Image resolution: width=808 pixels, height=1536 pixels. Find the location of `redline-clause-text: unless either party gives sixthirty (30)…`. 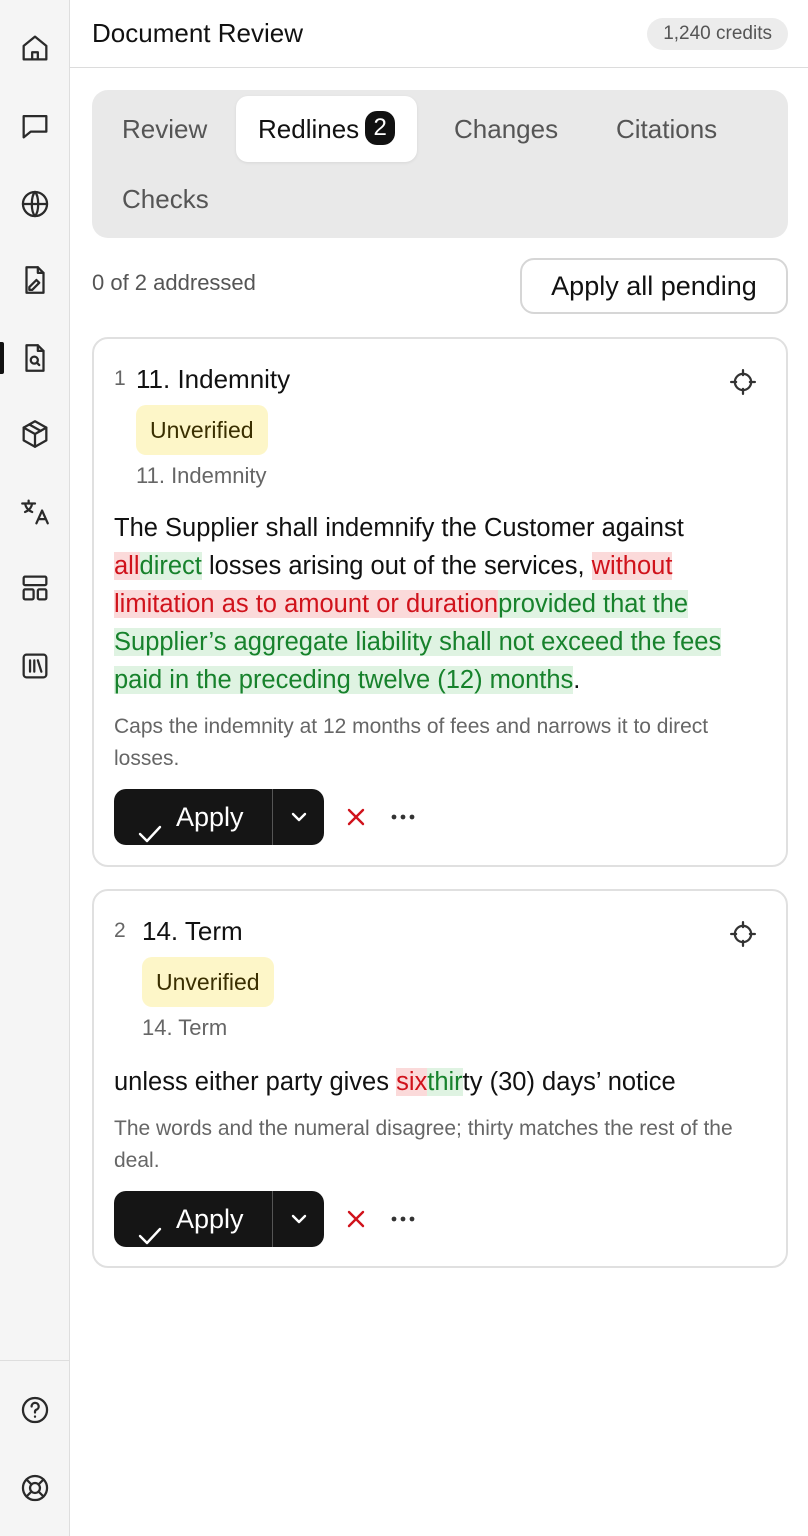

redline-clause-text: unless either party gives sixthirty (30)… is located at coordinates (444, 1082).